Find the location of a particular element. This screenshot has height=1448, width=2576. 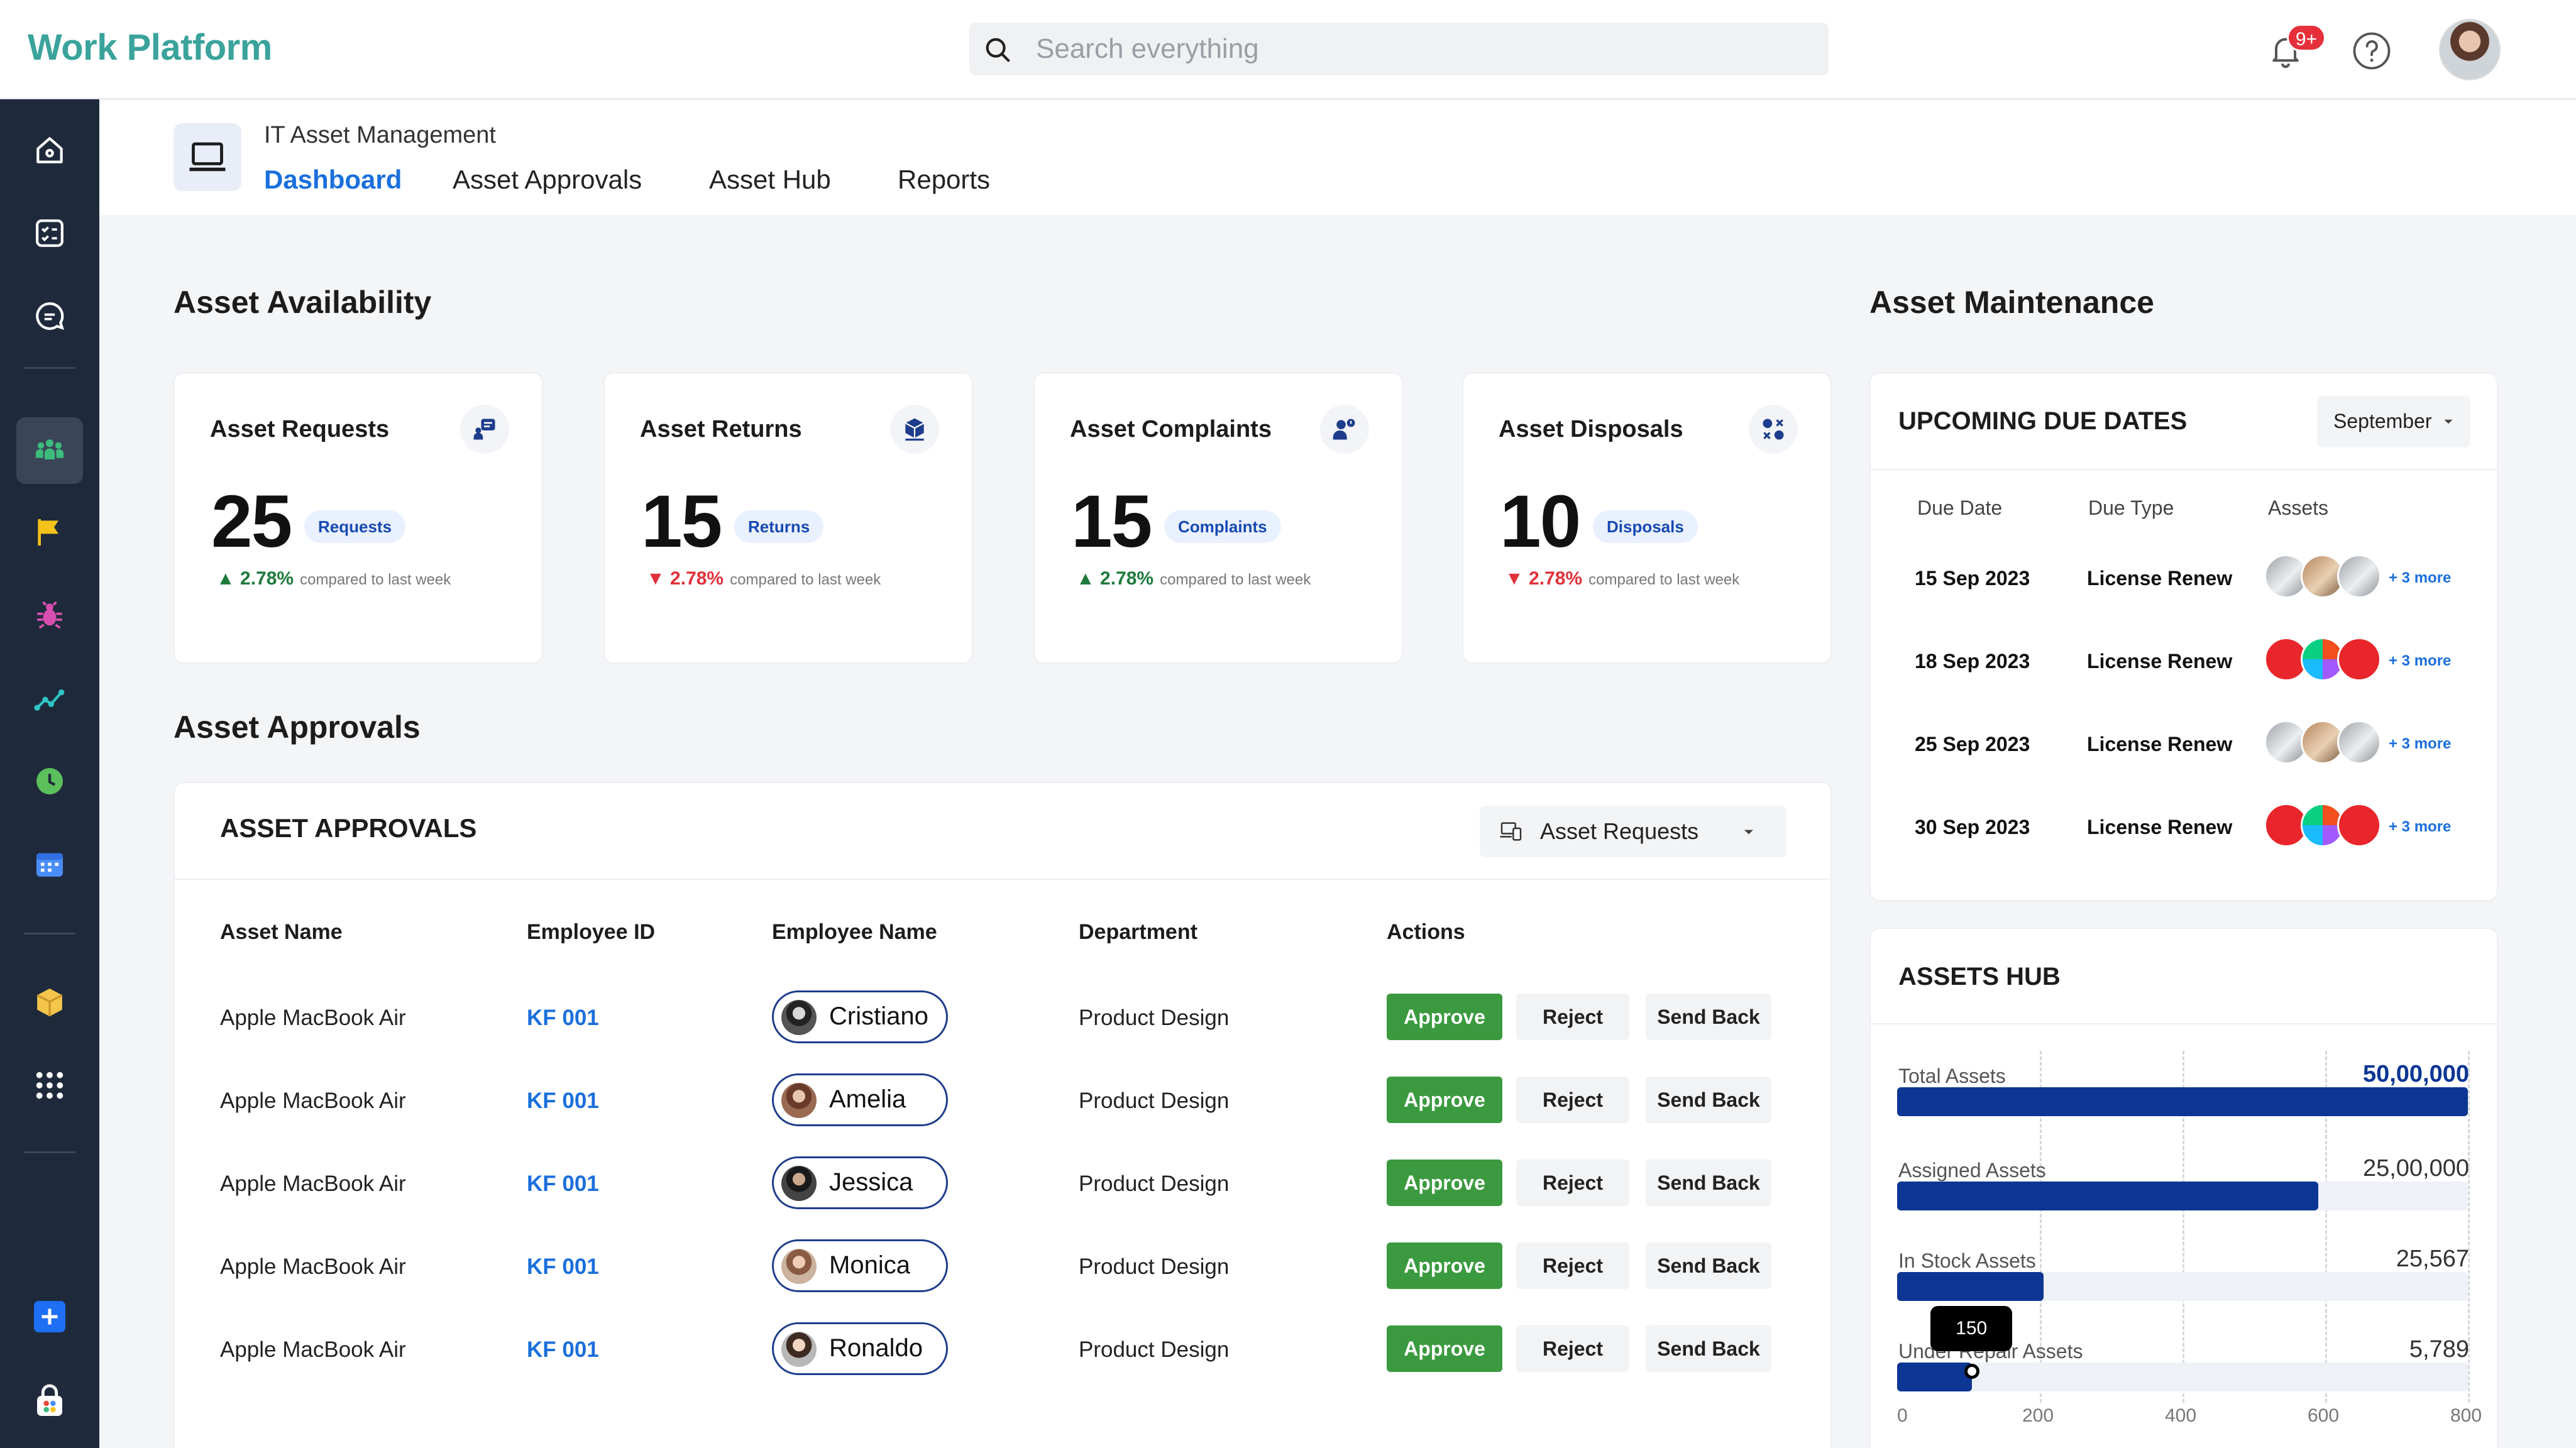

x-tick-label: 200 is located at coordinates (2038, 1415).